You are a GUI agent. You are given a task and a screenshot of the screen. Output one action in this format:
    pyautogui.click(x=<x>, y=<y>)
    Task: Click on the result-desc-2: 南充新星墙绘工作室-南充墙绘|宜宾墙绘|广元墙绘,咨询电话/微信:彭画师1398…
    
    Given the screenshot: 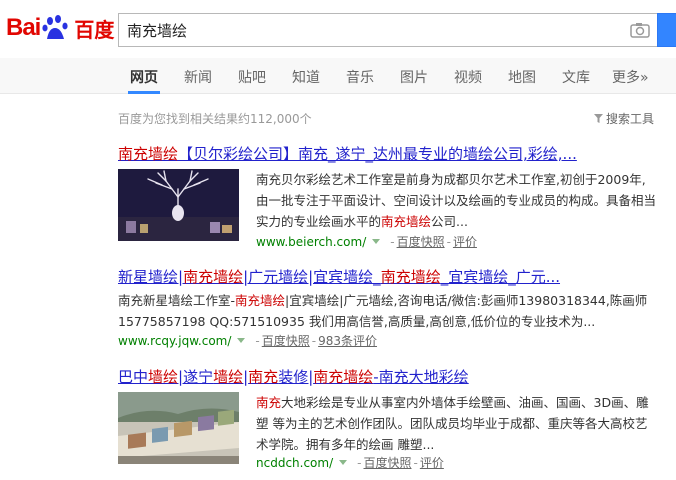 What is the action you would take?
    pyautogui.click(x=388, y=311)
    